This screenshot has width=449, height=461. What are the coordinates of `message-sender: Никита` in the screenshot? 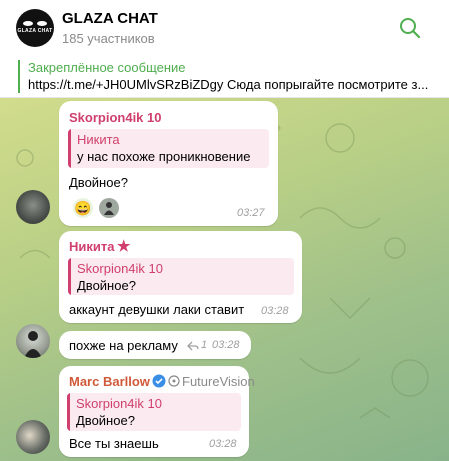 It's located at (91, 246).